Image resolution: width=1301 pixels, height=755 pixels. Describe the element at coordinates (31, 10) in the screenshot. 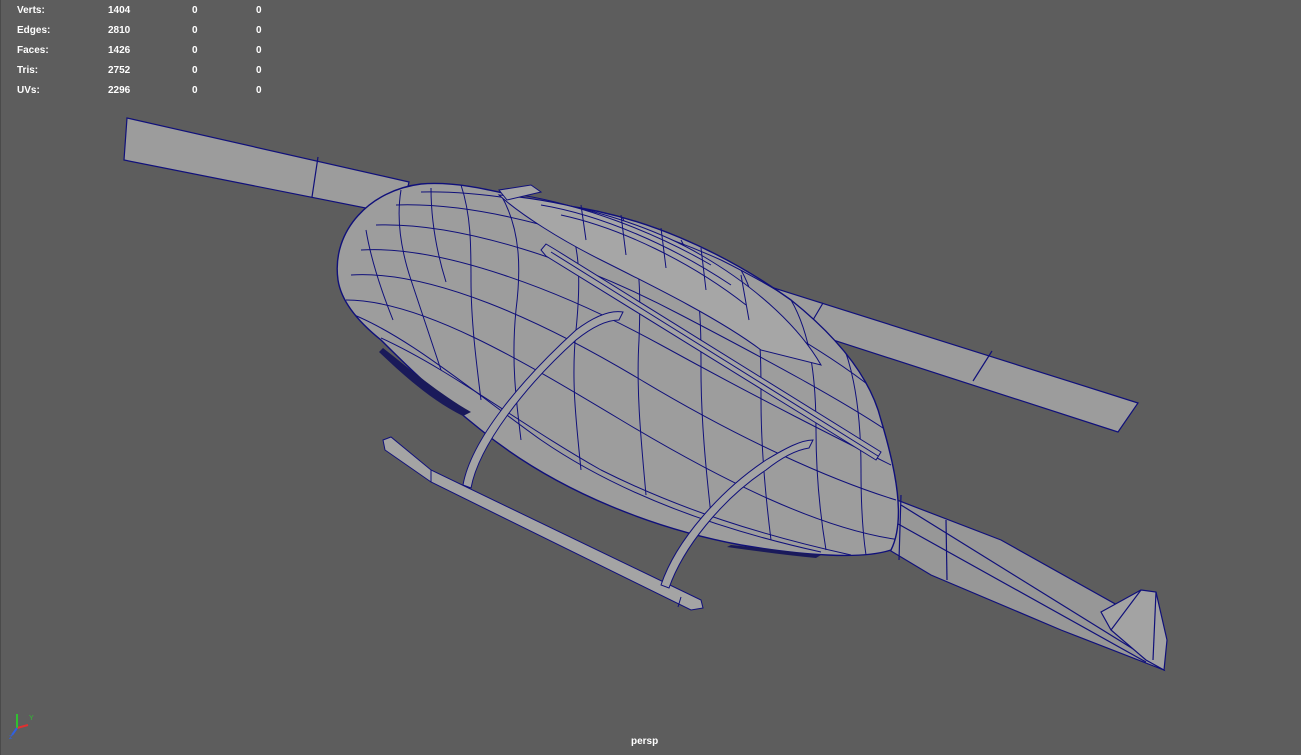

I see `hud-label: Verts:` at that location.